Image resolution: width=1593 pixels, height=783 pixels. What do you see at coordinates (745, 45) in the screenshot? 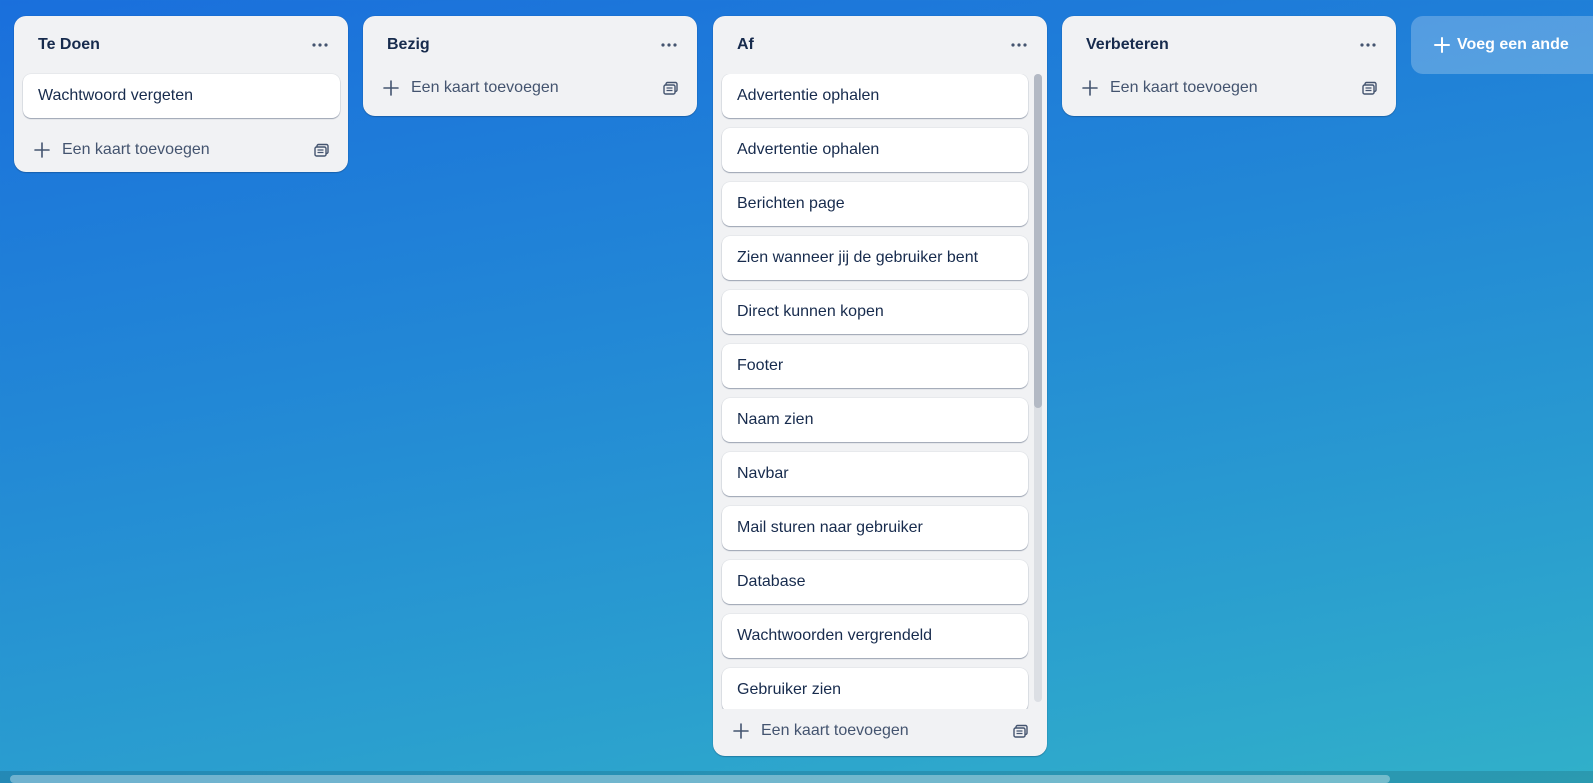
I see `list-title: Af` at bounding box center [745, 45].